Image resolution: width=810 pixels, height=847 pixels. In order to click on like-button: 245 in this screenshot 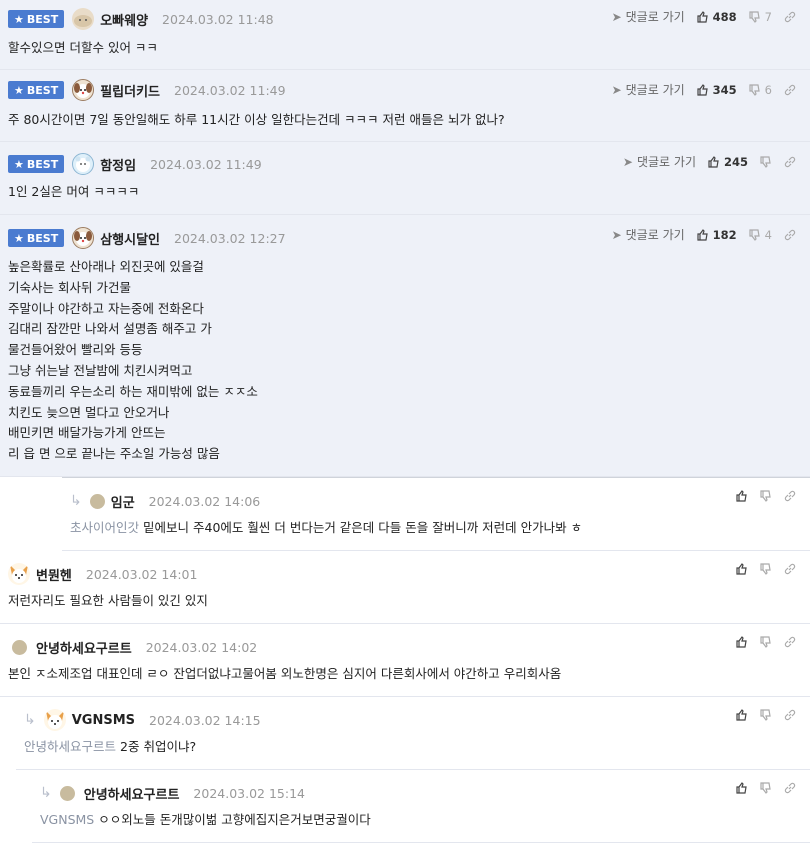, I will do `click(728, 162)`.